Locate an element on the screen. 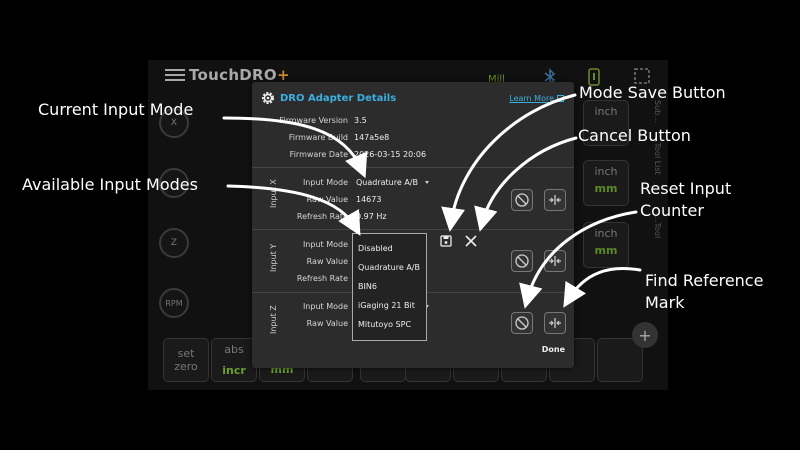  arrow-reset-input-counter is located at coordinates (578, 259).